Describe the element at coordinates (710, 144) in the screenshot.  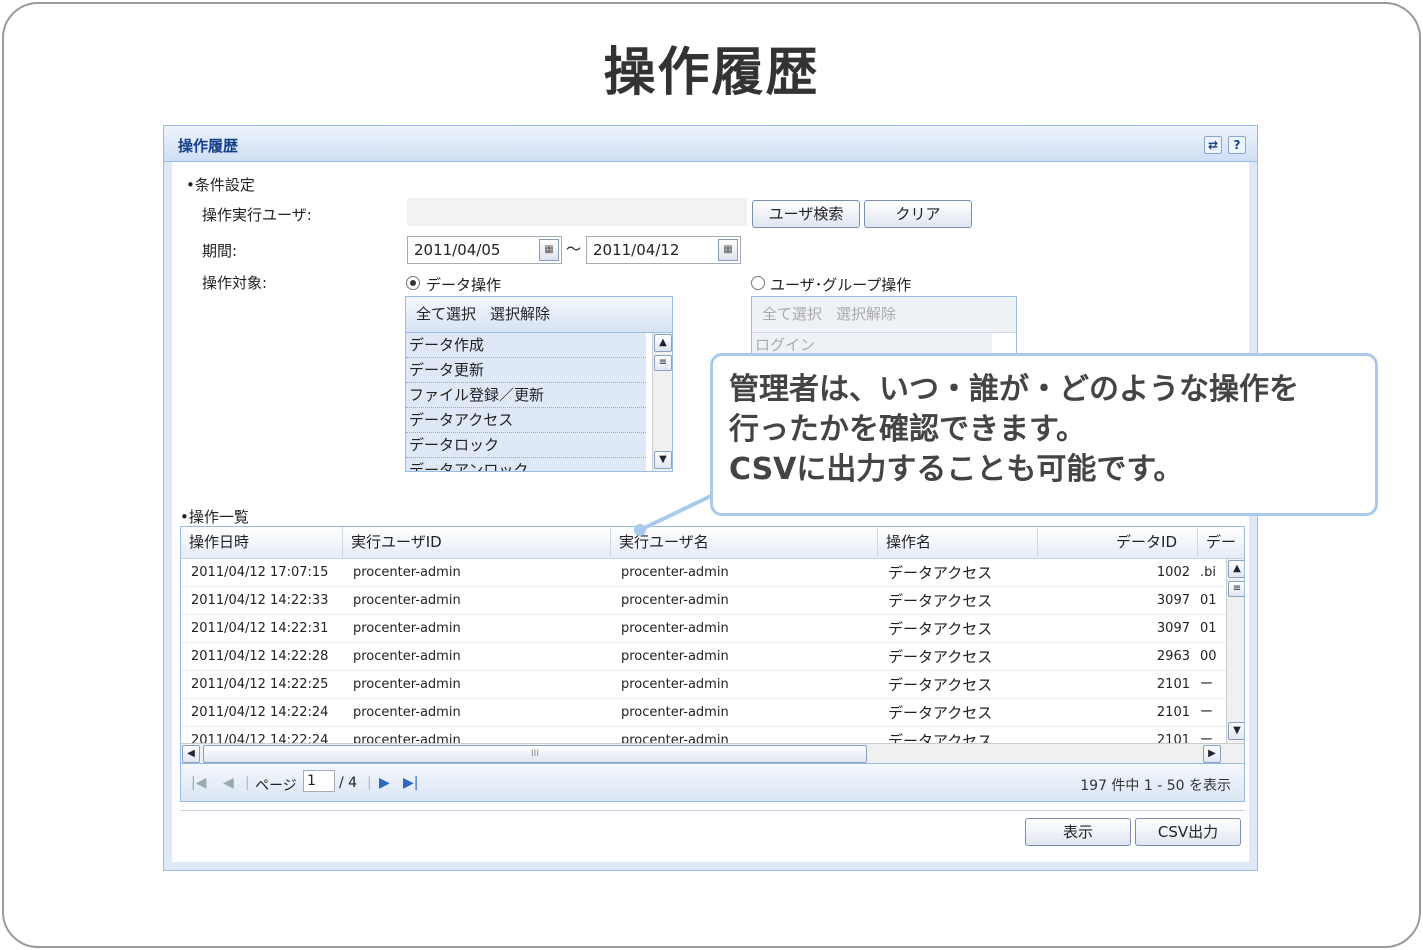
I see `window-header: 操作履歴 ⇄ ?` at that location.